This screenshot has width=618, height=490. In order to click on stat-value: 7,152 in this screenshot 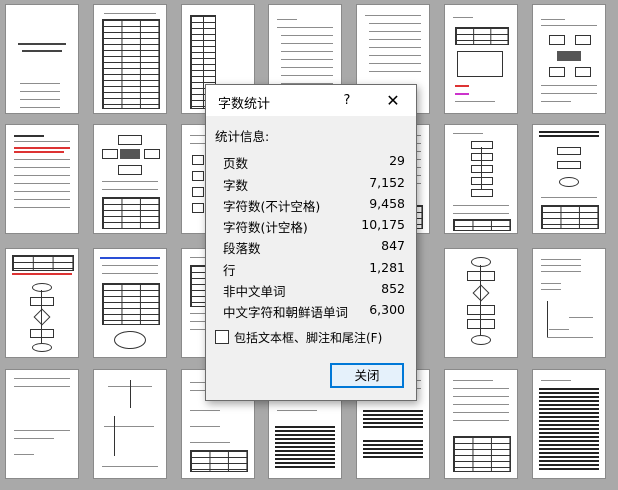, I will do `click(387, 182)`.